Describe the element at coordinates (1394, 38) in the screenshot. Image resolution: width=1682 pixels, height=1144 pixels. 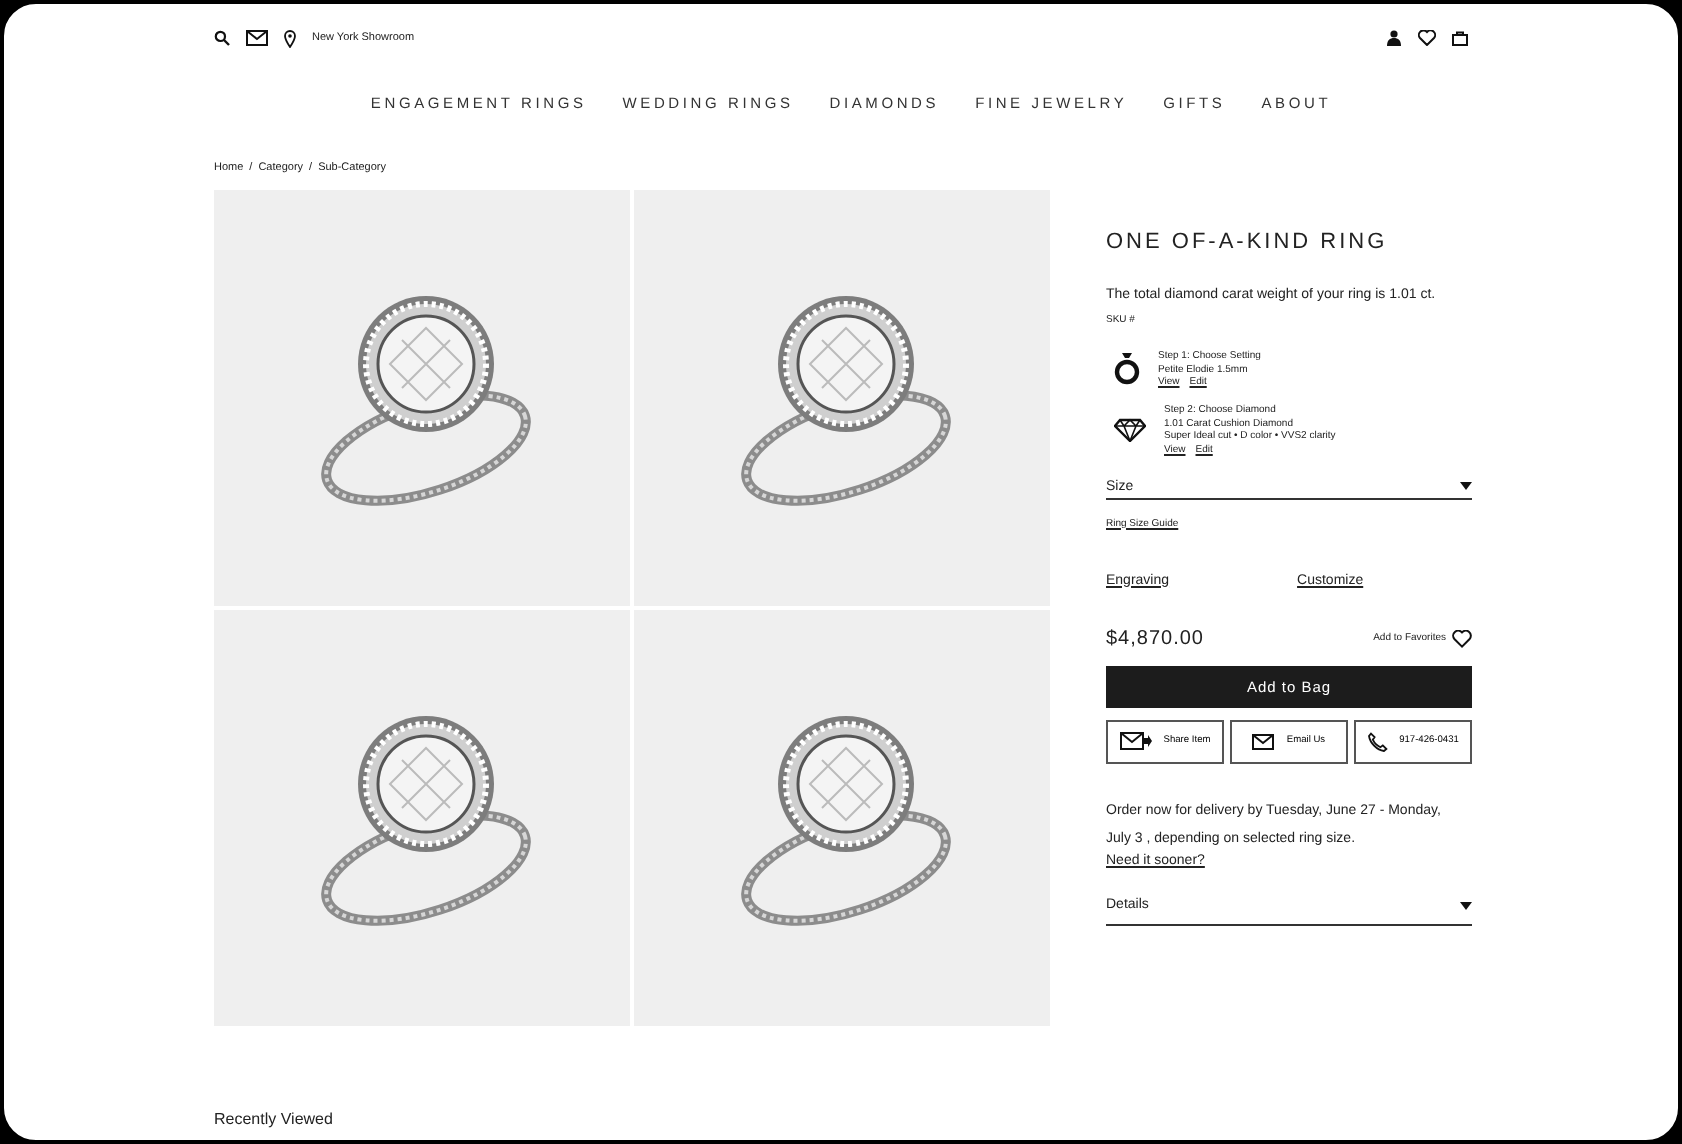
I see `account-icon` at that location.